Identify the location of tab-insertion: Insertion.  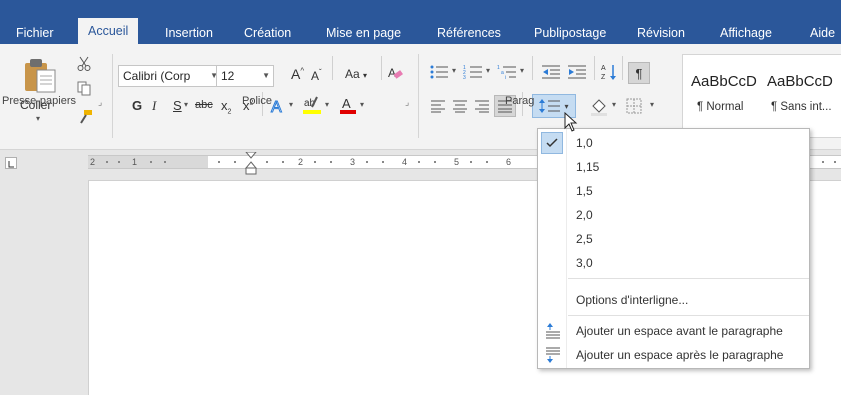
(189, 33).